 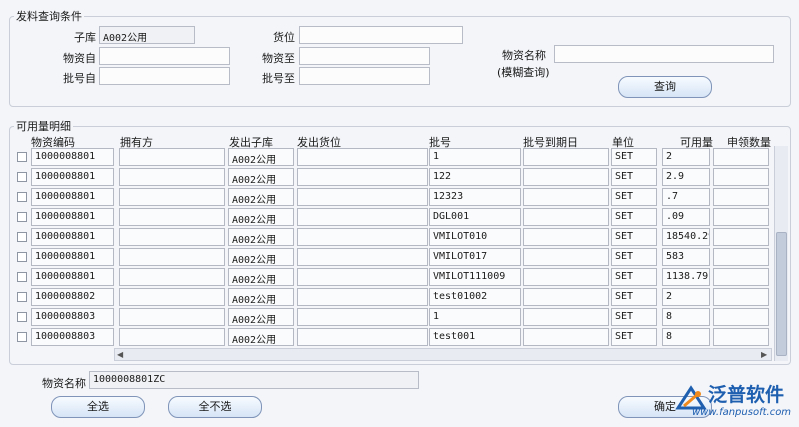 I want to click on lot-from-field, so click(x=164, y=76).